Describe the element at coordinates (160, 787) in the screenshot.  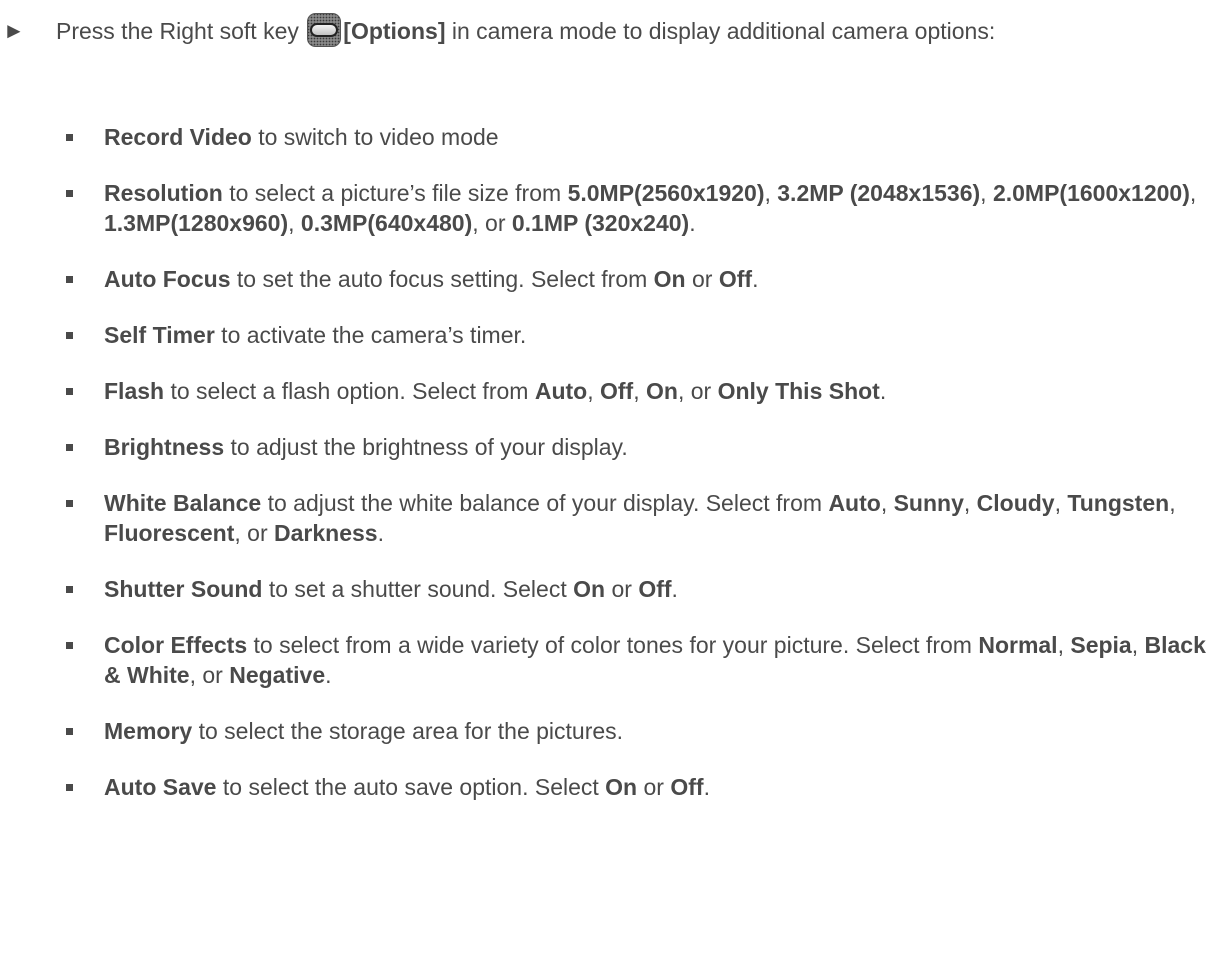
I see `option-title: Auto Save` at that location.